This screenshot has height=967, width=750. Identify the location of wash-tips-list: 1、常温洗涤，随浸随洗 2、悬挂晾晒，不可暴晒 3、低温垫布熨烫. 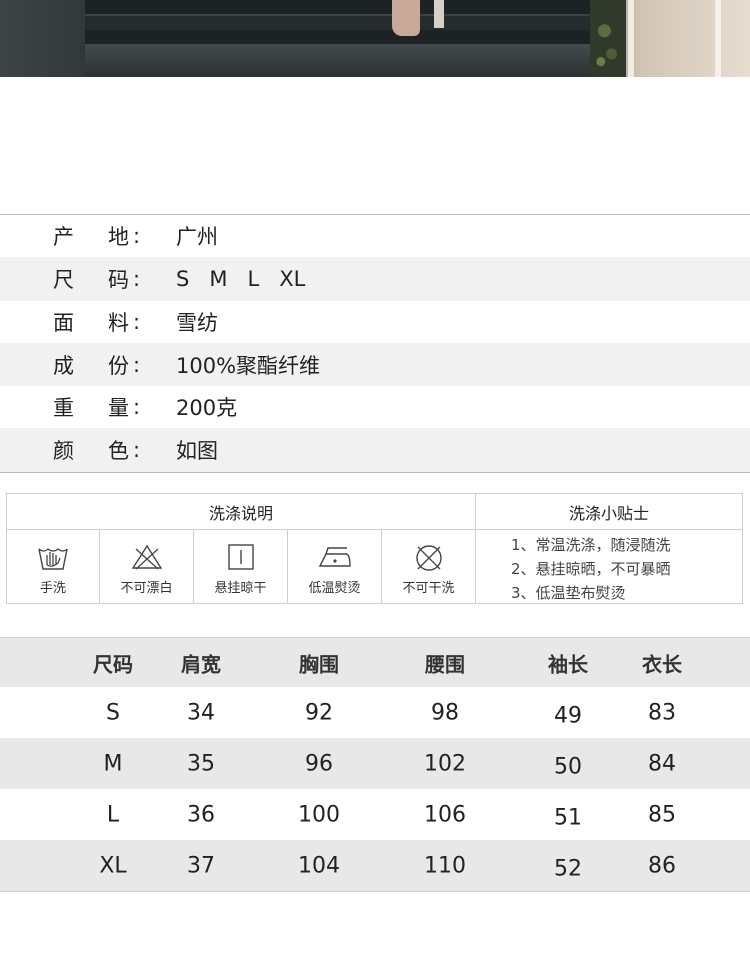
(591, 569).